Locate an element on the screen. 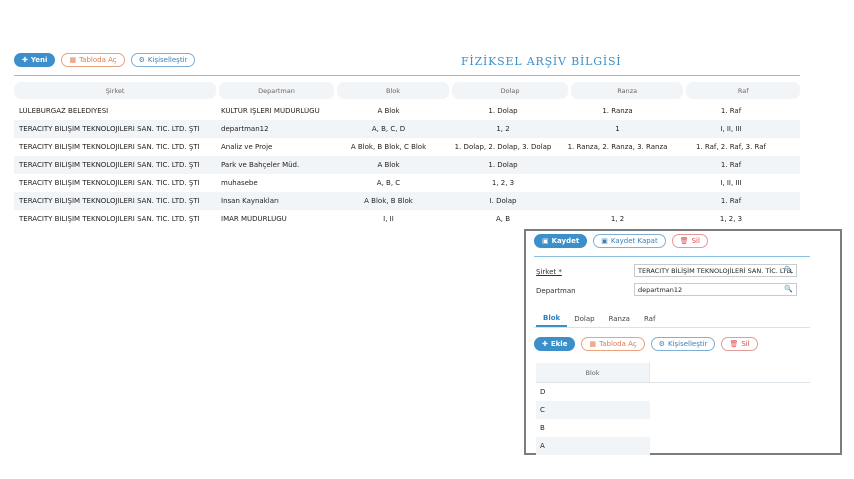  page-title: FİZİKSEL ARŞİV BİLGİSİ is located at coordinates (541, 61).